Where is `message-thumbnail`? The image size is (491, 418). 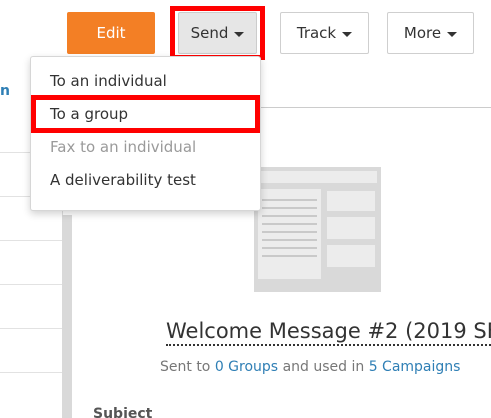
message-thumbnail is located at coordinates (317, 229).